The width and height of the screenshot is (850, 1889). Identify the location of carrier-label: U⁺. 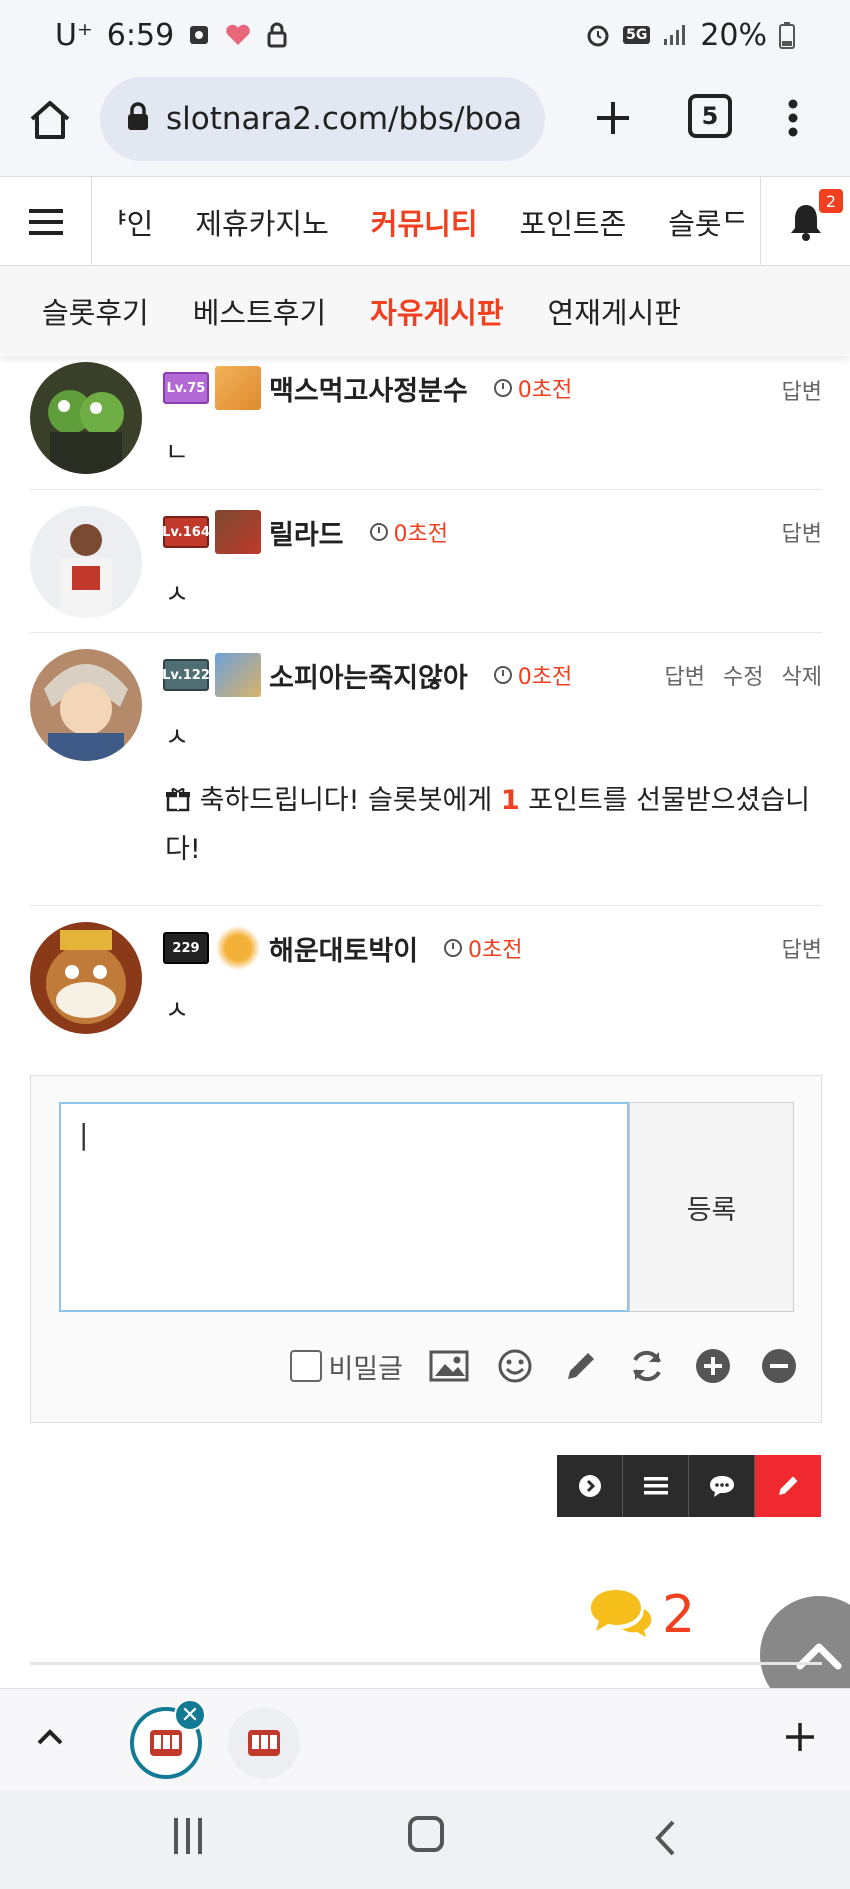
(74, 35).